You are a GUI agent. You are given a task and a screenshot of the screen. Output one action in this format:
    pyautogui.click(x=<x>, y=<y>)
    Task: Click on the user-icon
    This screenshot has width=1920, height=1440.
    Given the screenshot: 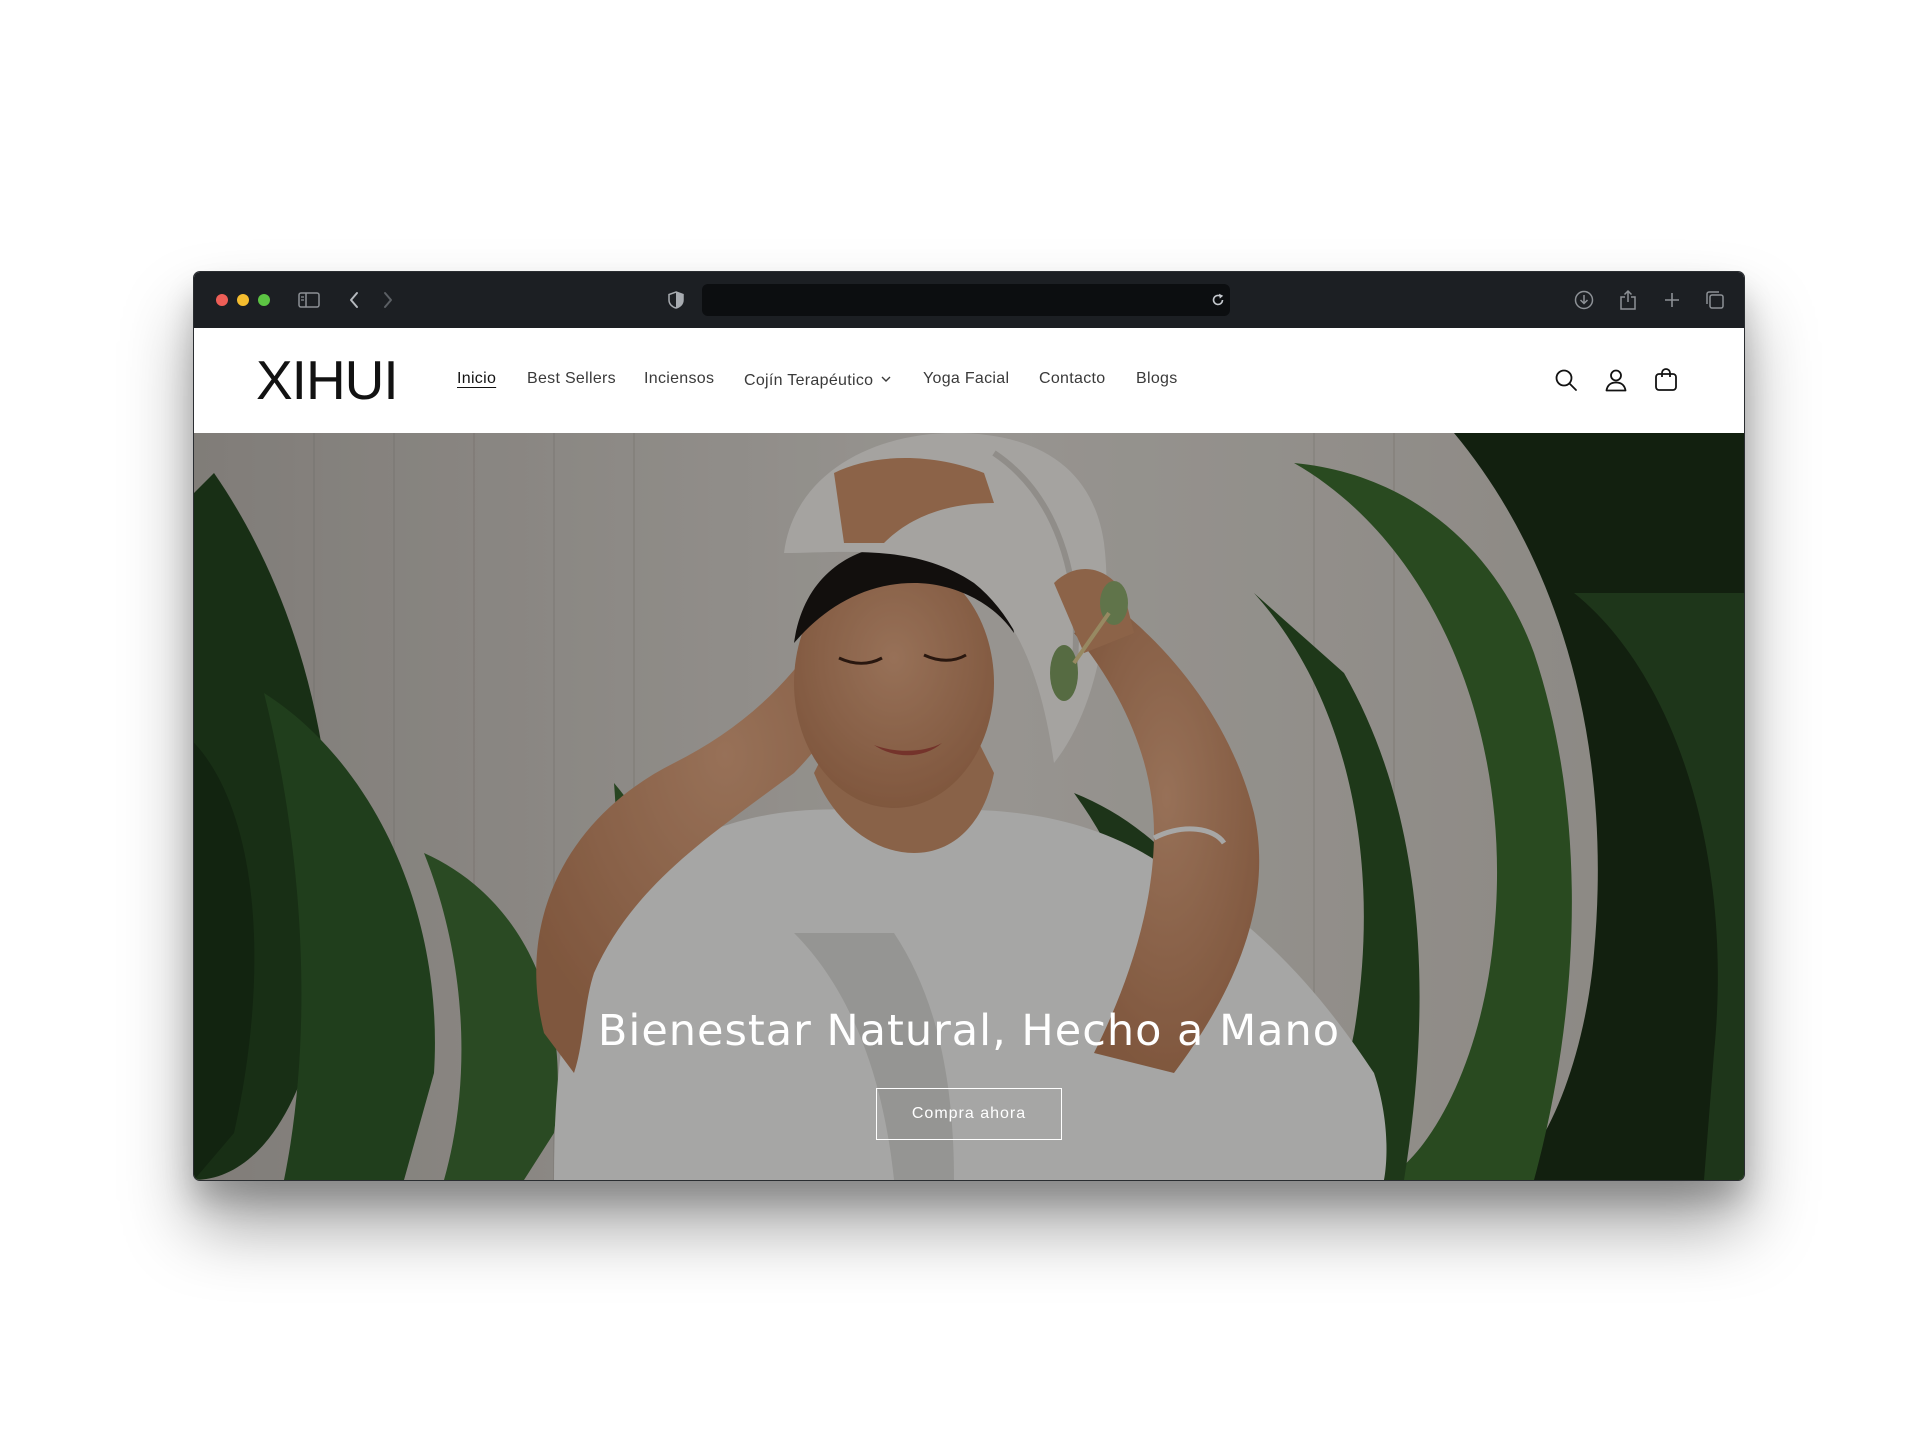 What is the action you would take?
    pyautogui.click(x=1616, y=380)
    